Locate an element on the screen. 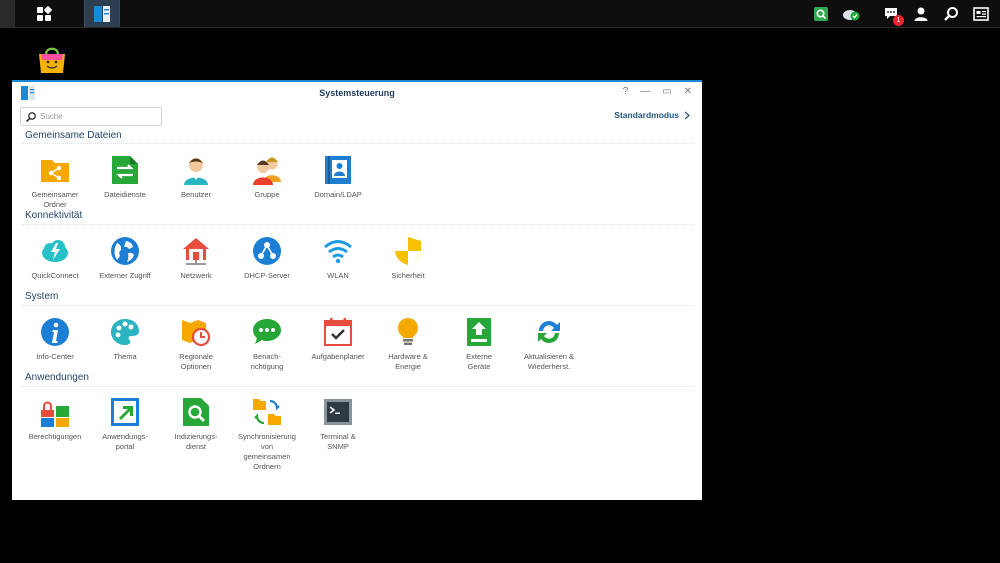  item-terminal-snmp: Terminal & SNMP is located at coordinates (338, 424).